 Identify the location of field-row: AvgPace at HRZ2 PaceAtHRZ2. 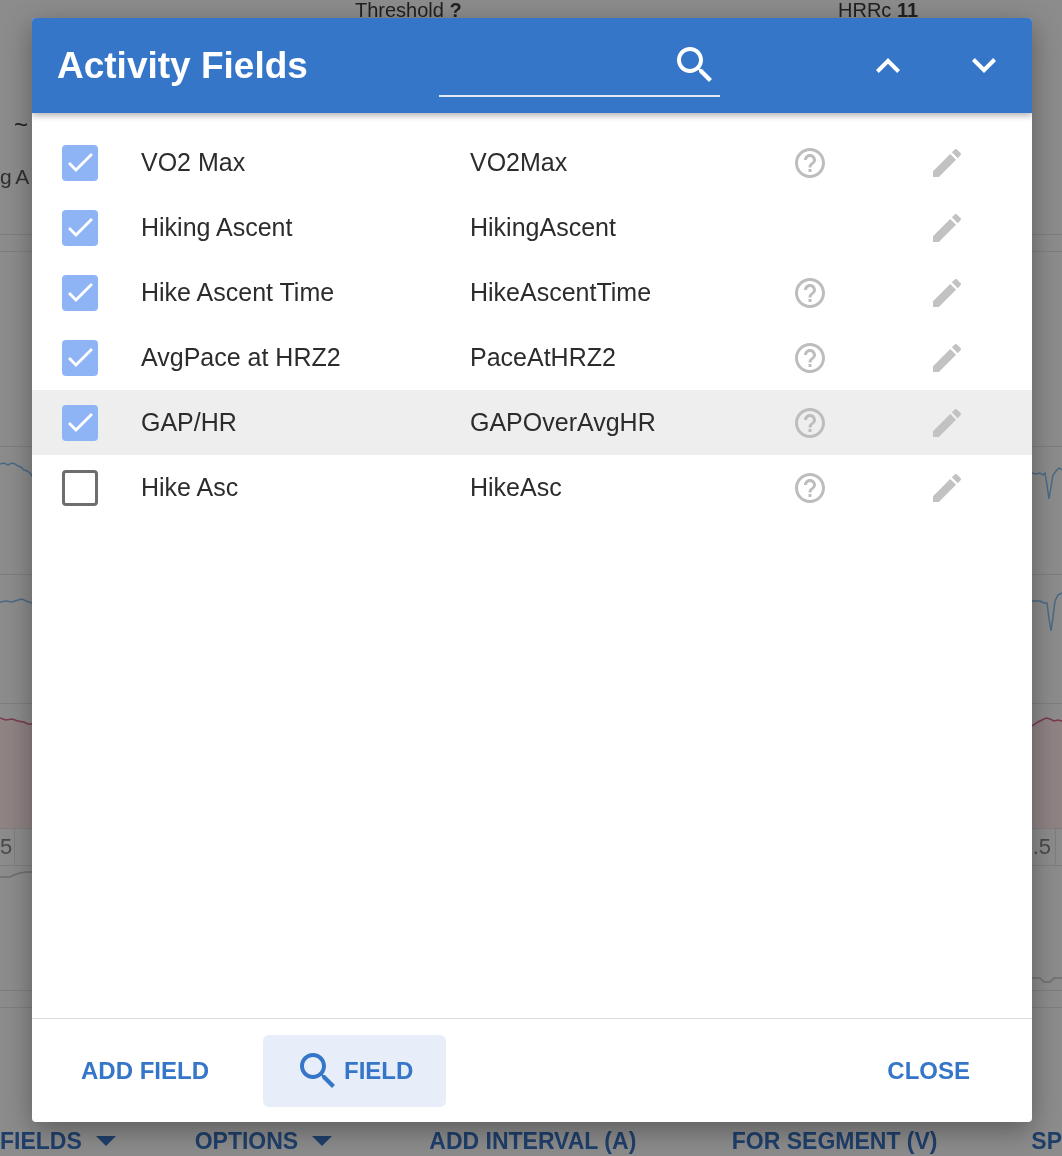
(532, 357).